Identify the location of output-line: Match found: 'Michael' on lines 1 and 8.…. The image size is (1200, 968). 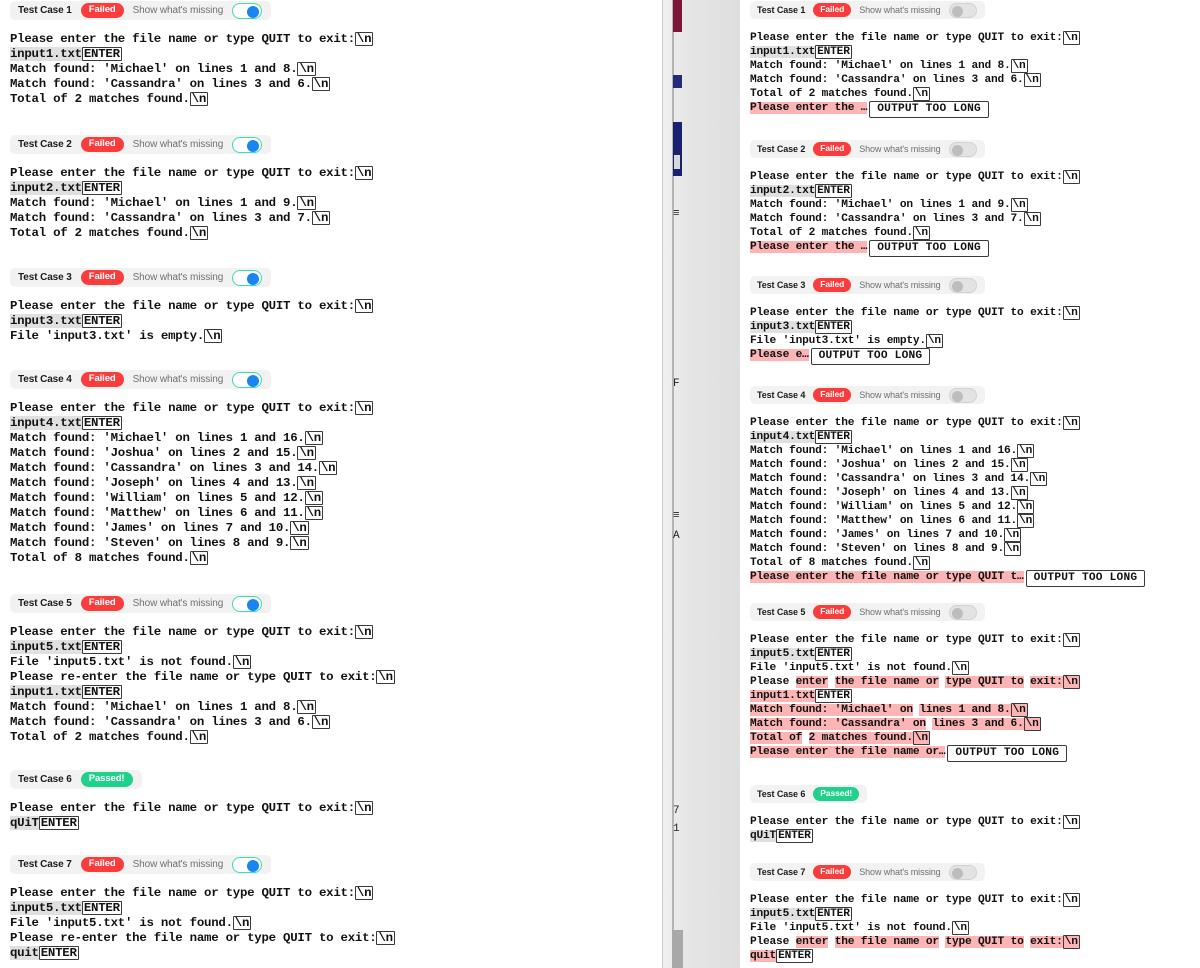
(975, 66).